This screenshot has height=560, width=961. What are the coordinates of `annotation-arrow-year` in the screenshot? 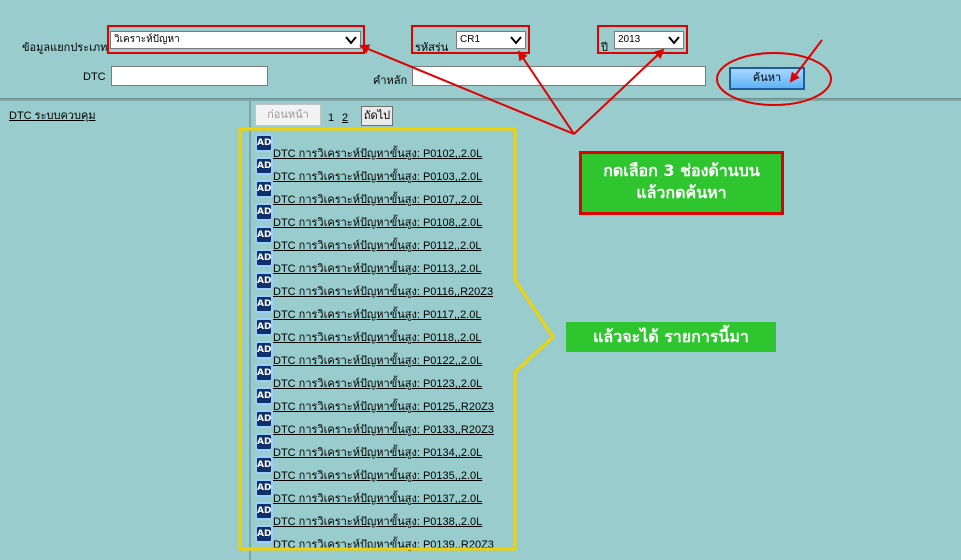 It's located at (619, 91).